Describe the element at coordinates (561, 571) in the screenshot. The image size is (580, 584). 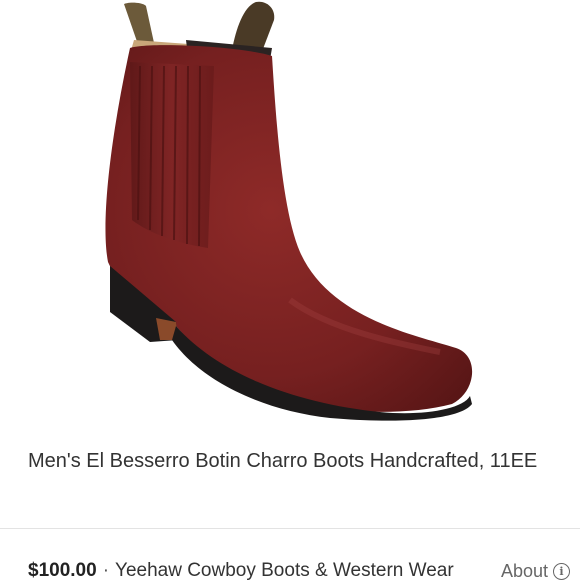
I see `info-icon: i` at that location.